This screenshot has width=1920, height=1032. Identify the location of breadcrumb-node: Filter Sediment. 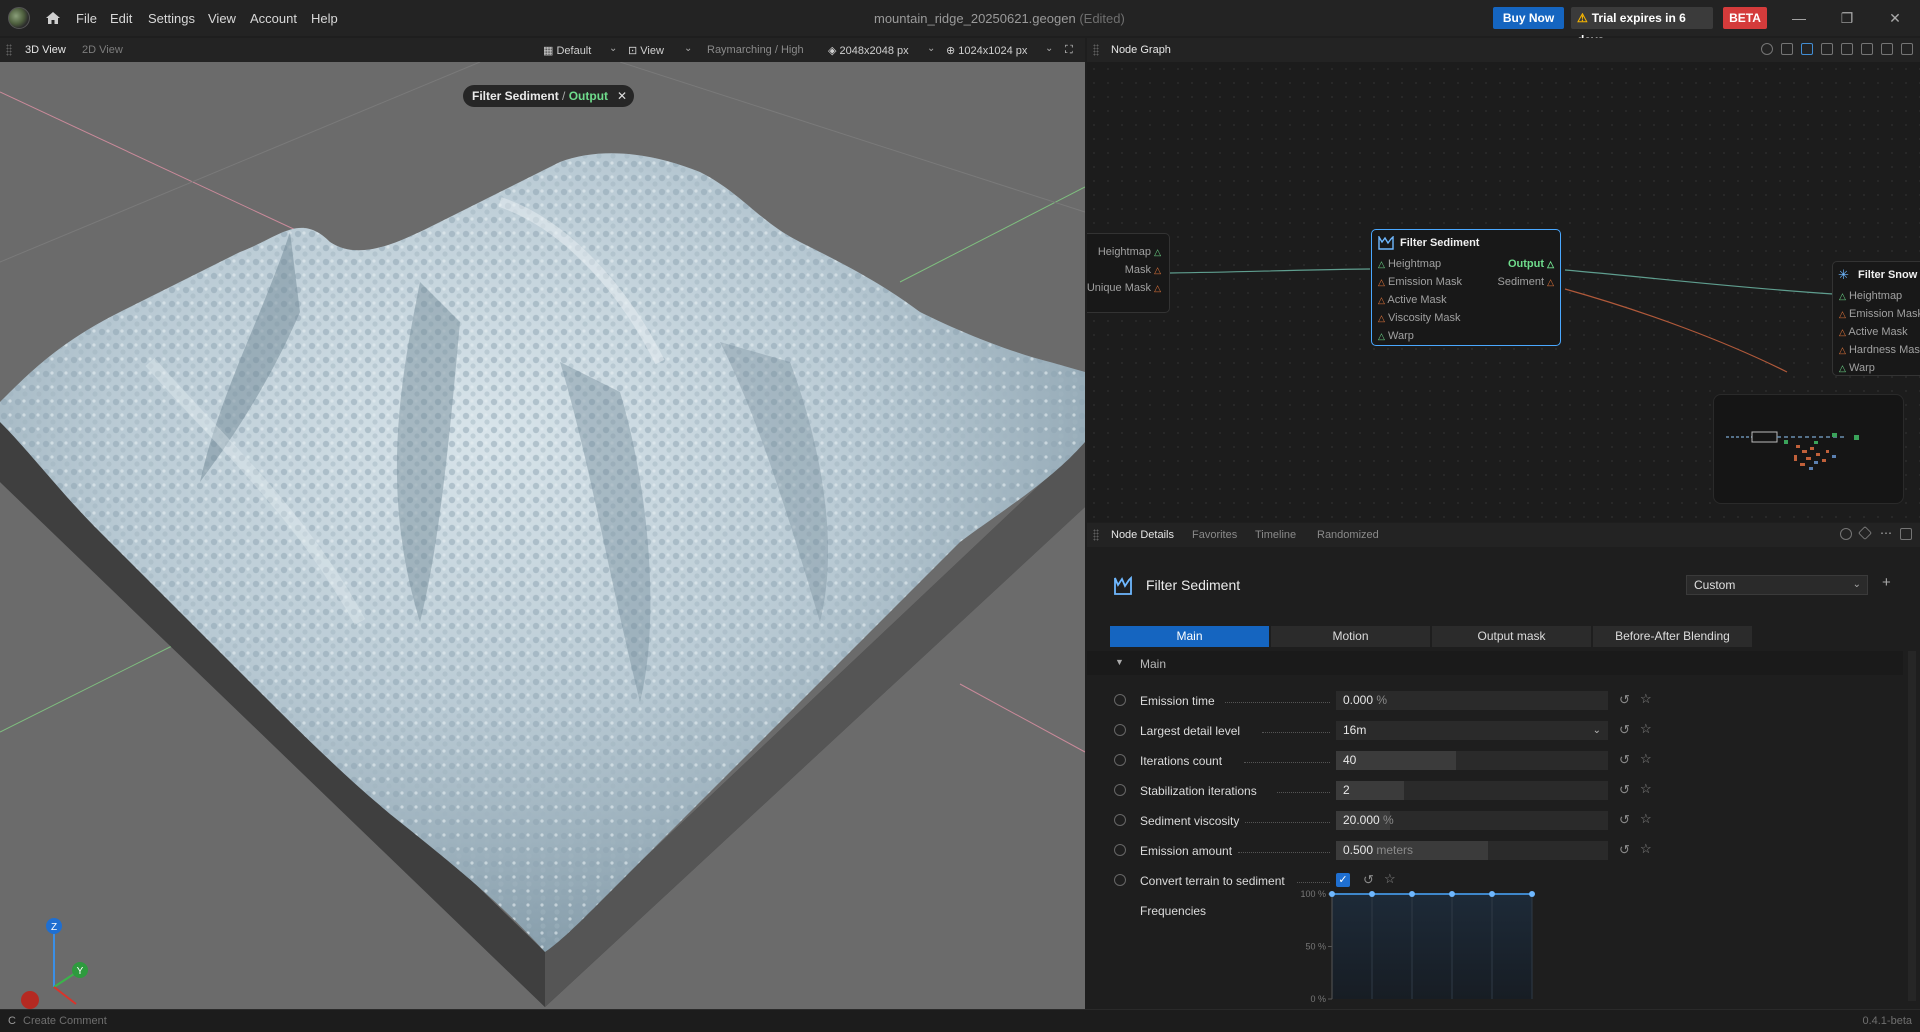
(515, 96).